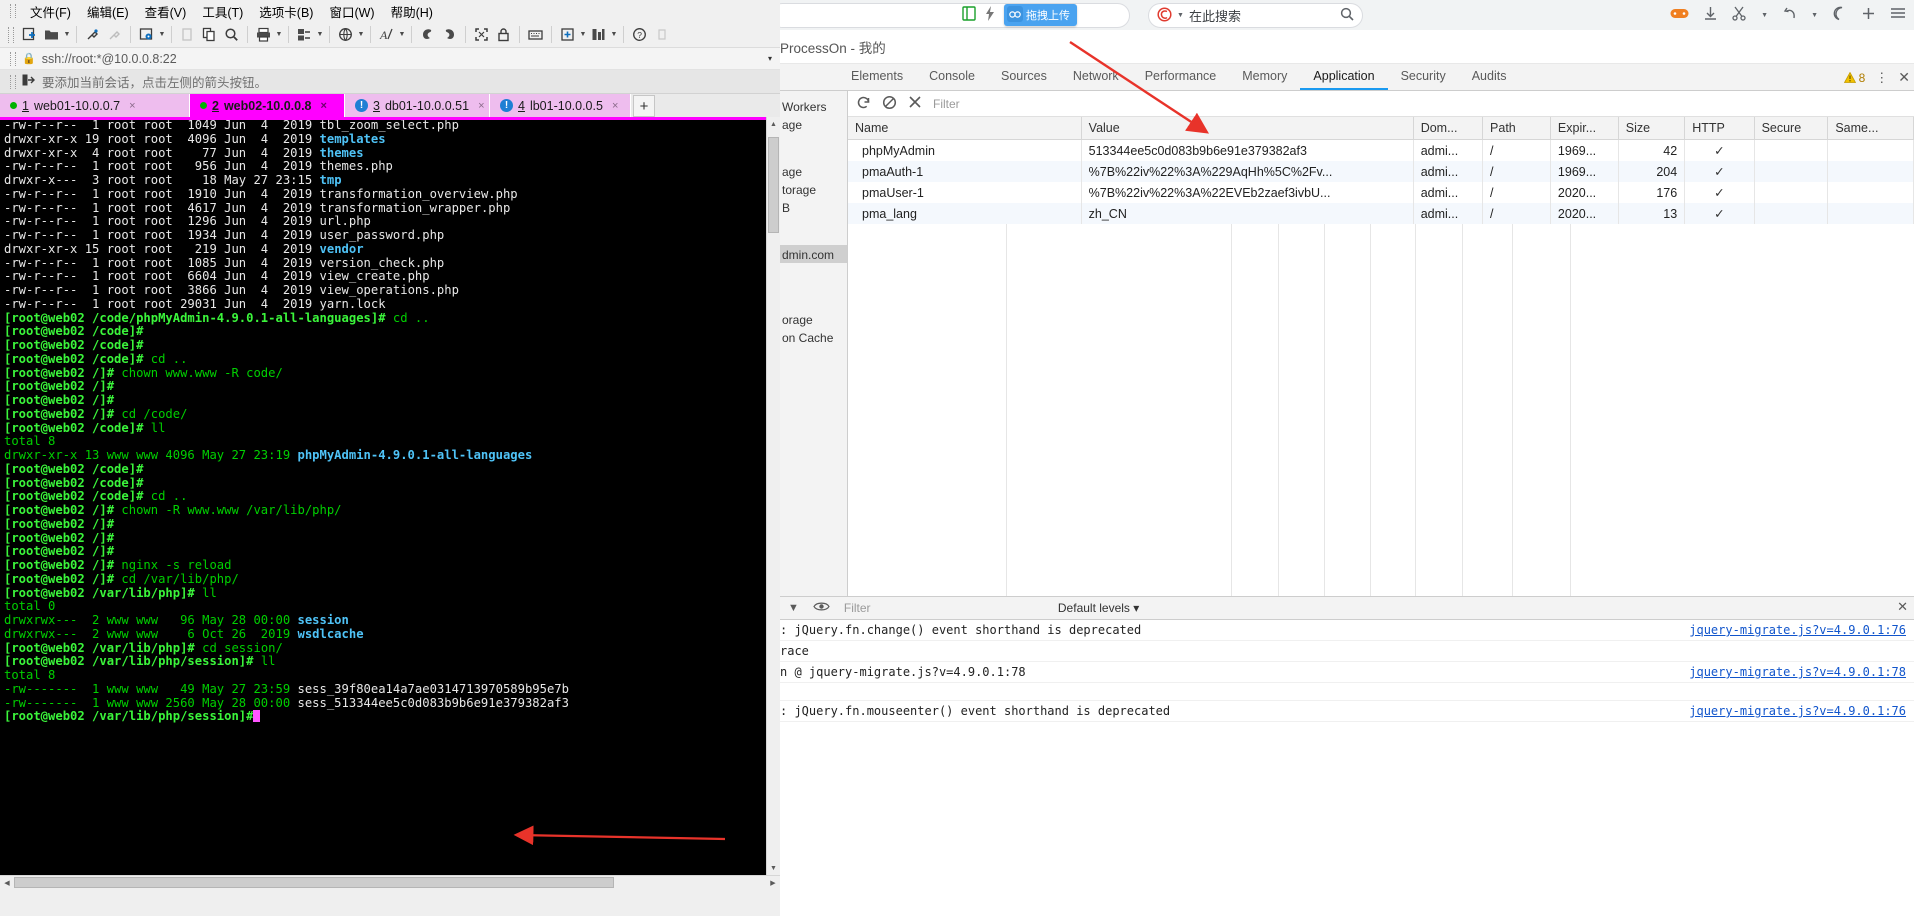 Image resolution: width=1914 pixels, height=916 pixels. What do you see at coordinates (1854, 78) in the screenshot?
I see `warning-count-badge: 8` at bounding box center [1854, 78].